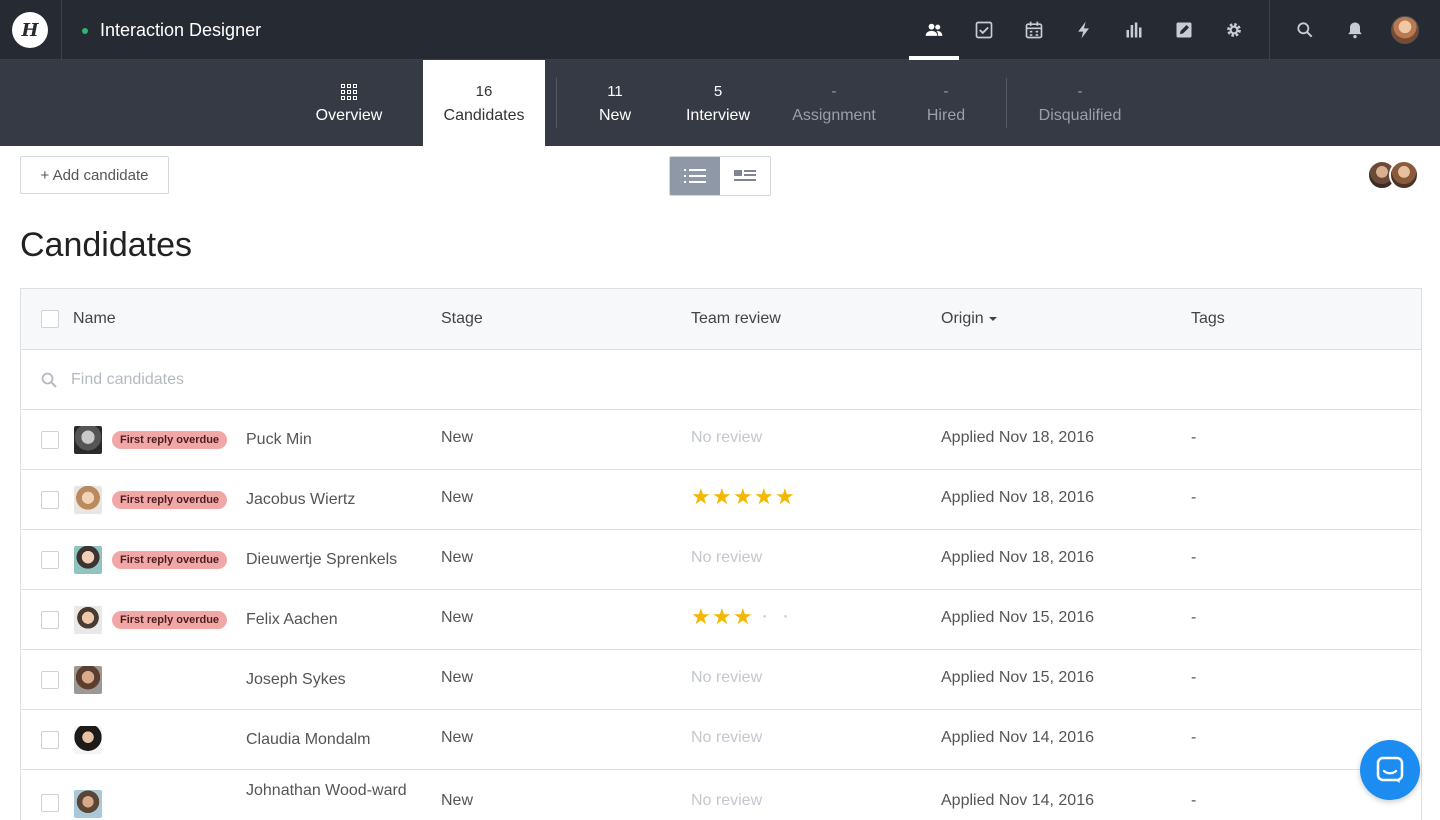 This screenshot has width=1440, height=820. Describe the element at coordinates (736, 319) in the screenshot. I see `column-header-team-review: Team review` at that location.